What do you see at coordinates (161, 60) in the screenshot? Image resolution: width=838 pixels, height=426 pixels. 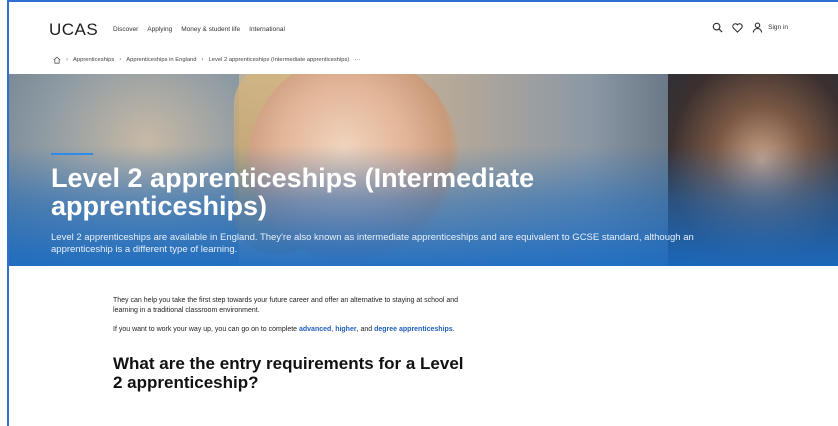 I see `breadcrumb-apprenticeships-in-england: Apprenticeships in England` at bounding box center [161, 60].